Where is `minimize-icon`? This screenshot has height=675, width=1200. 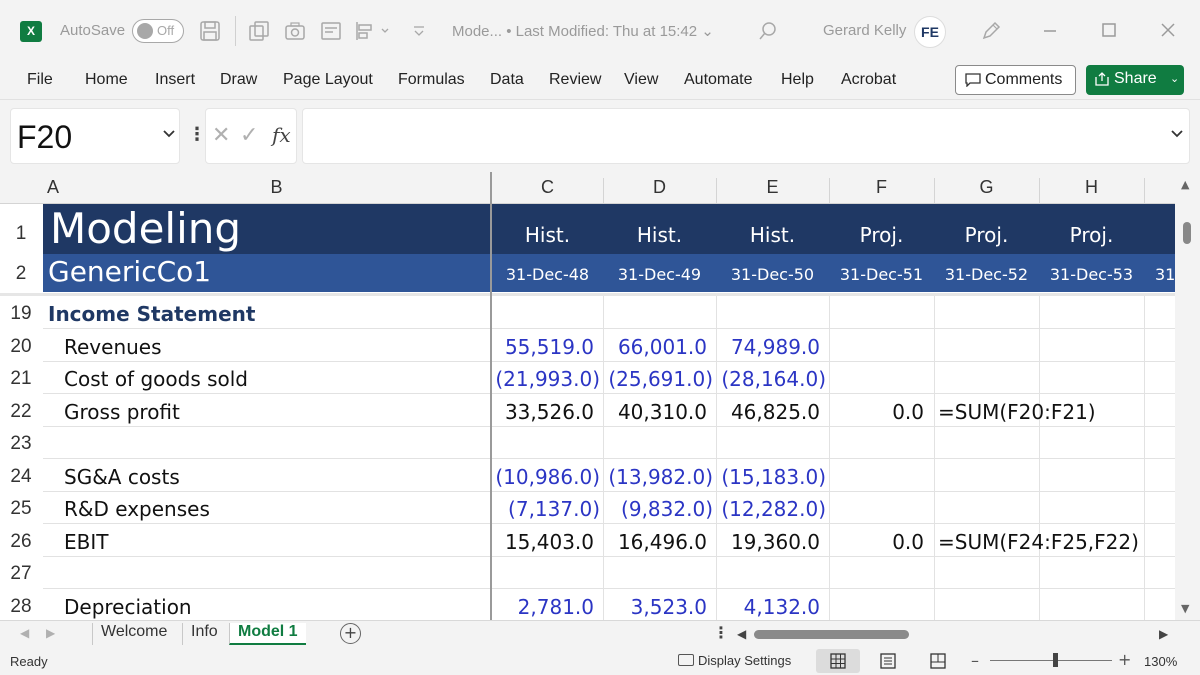 minimize-icon is located at coordinates (1050, 30).